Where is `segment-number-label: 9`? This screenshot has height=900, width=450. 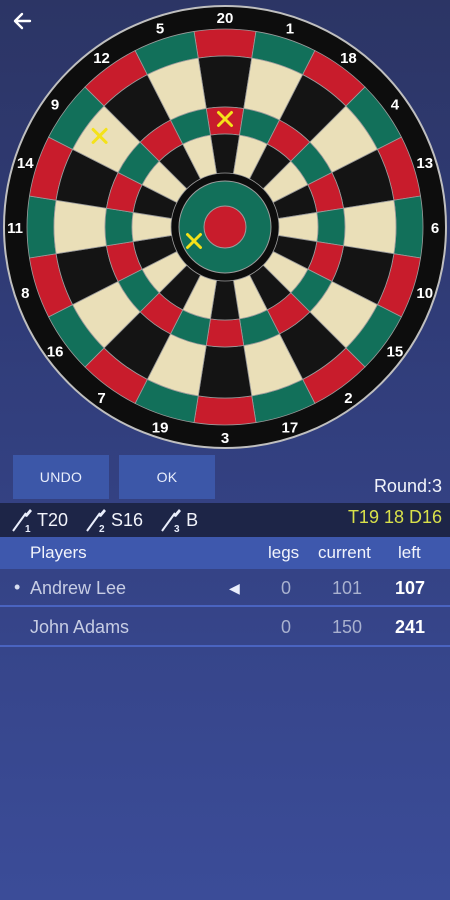
segment-number-label: 9 is located at coordinates (55, 105).